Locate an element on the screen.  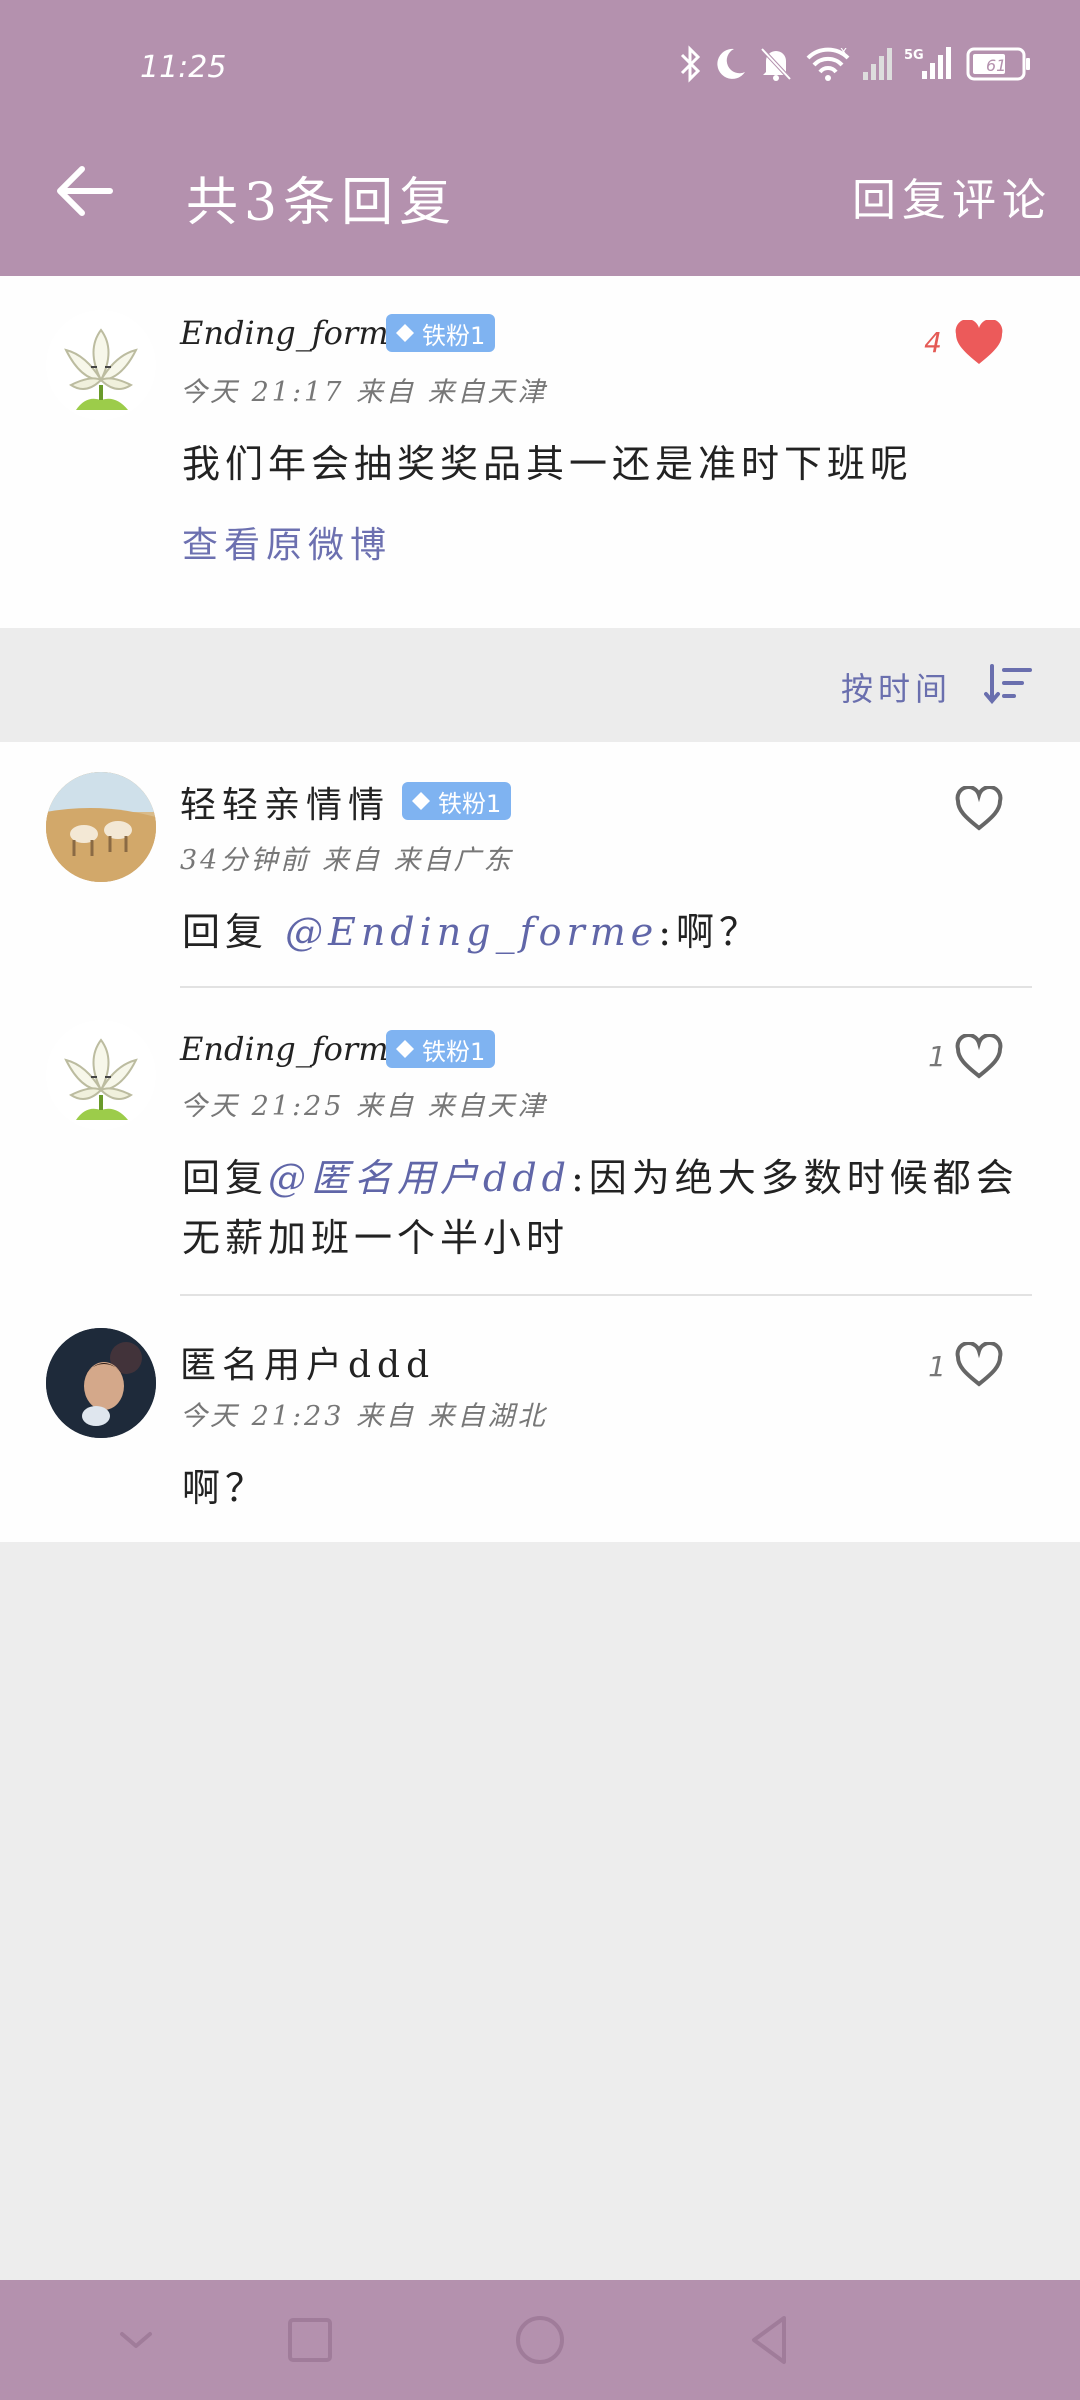
username: 匿名用户ddd is located at coordinates (307, 1362).